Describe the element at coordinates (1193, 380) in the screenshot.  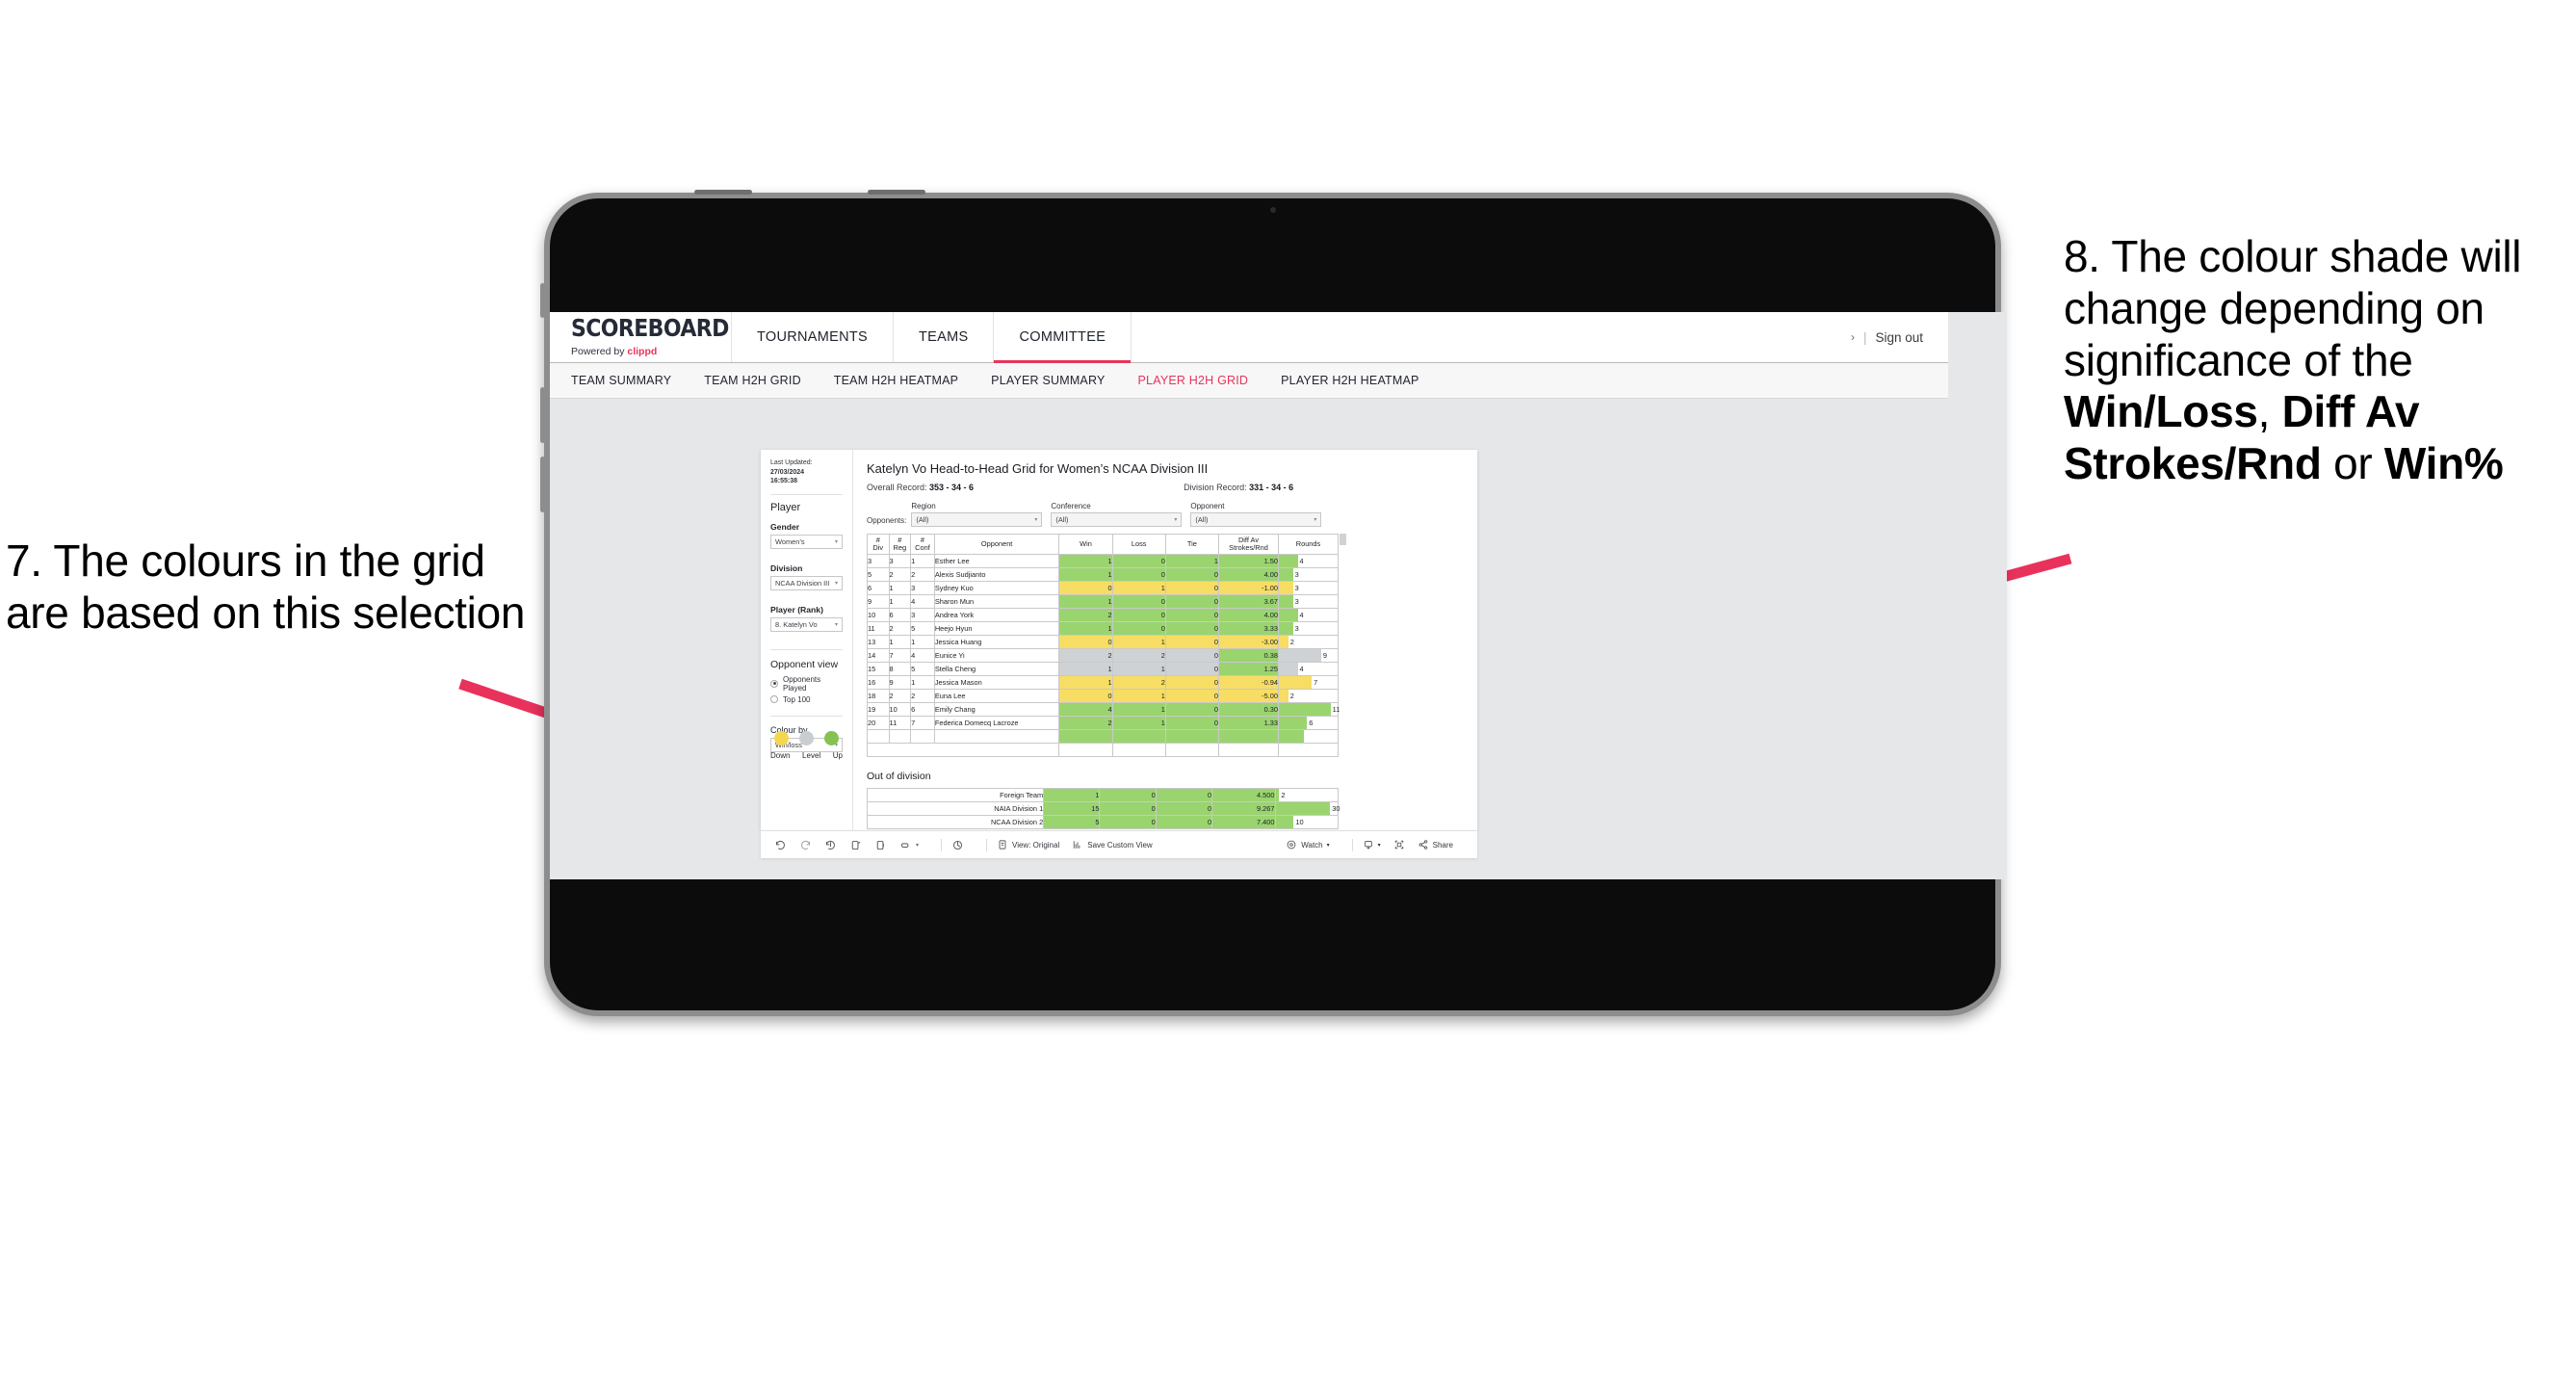
I see `subnav-item-player-h2h-grid: PLAYER H2H GRID` at that location.